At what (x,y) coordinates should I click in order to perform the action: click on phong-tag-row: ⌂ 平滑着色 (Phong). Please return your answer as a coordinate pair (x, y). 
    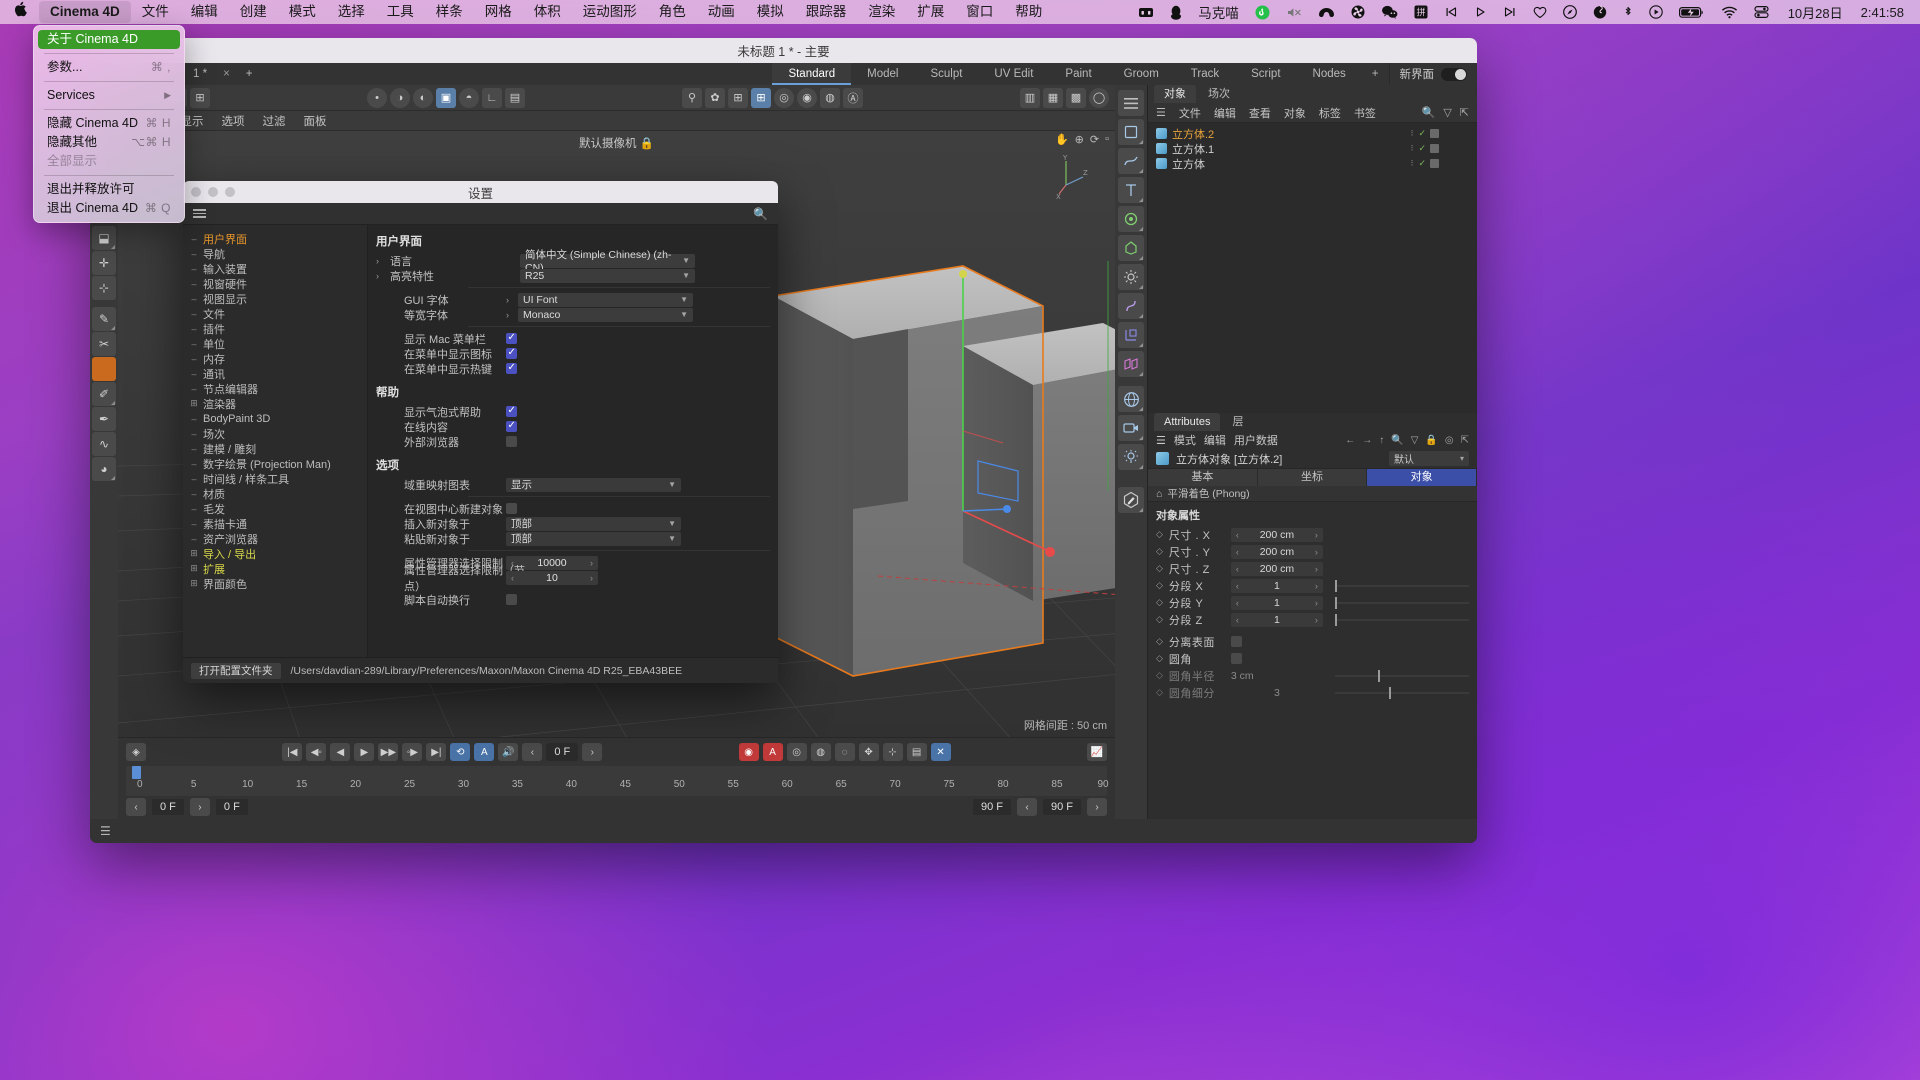
    Looking at the image, I should click on (1312, 494).